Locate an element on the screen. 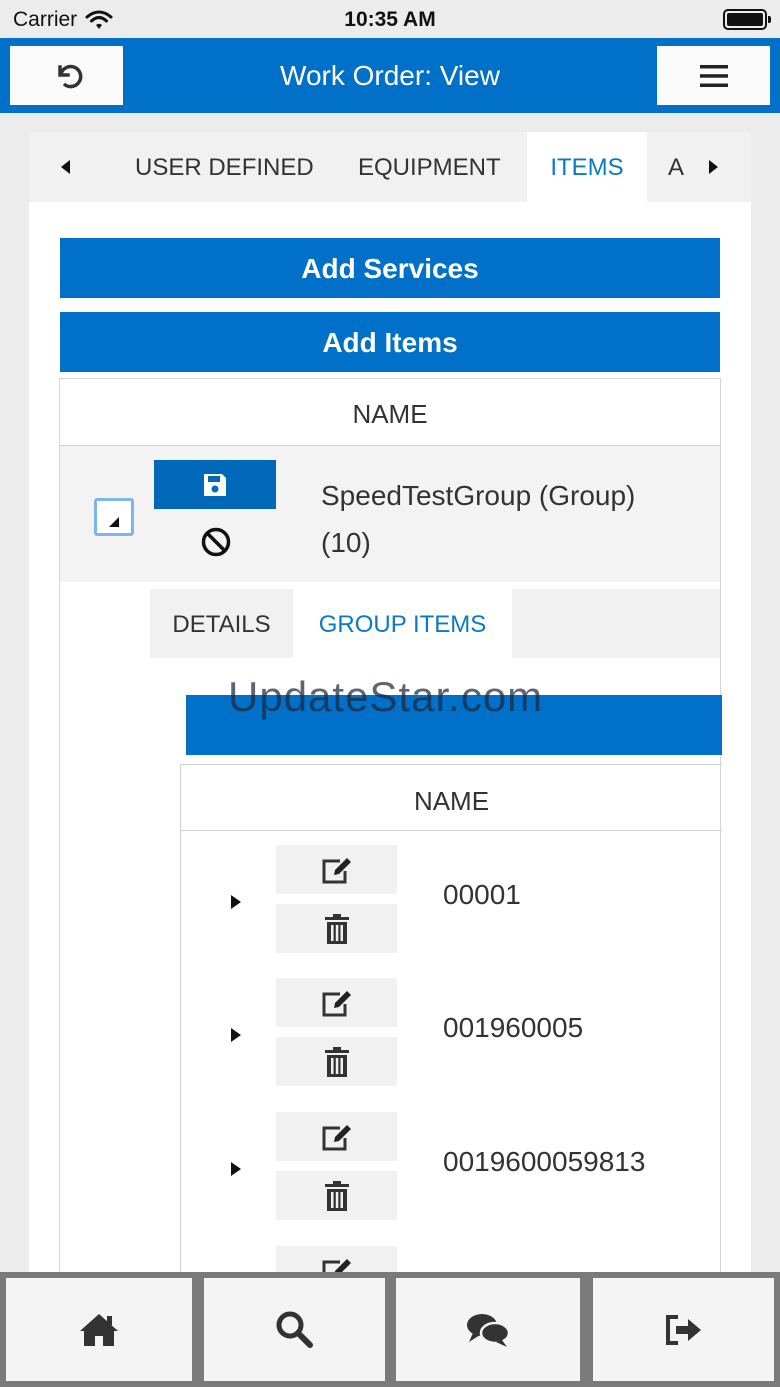  save-button is located at coordinates (215, 484).